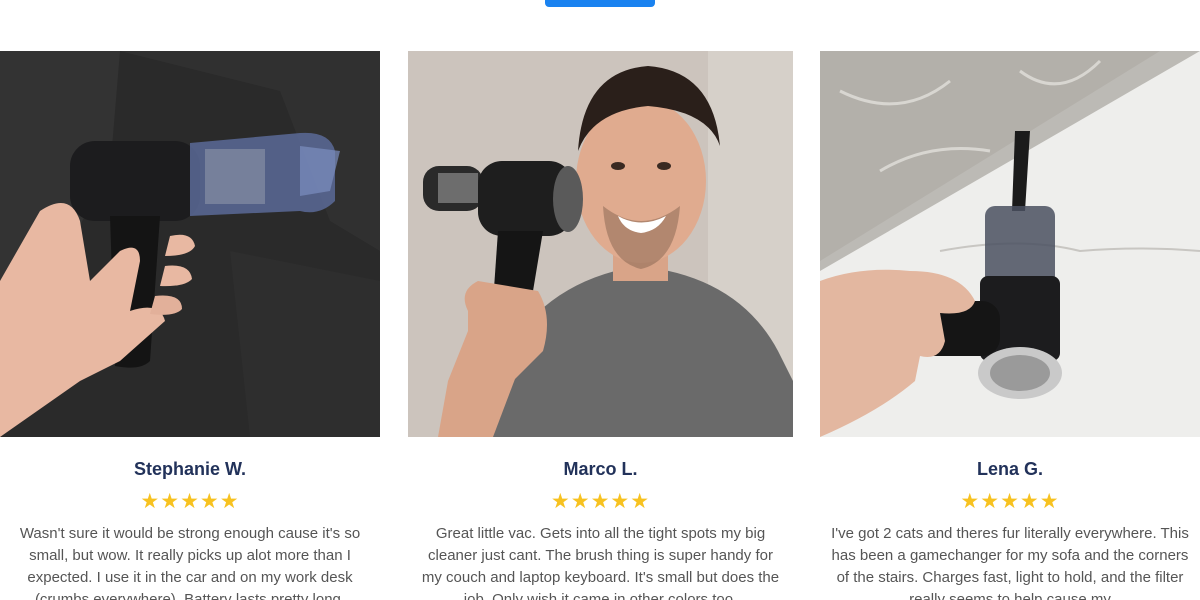 Image resolution: width=1200 pixels, height=600 pixels. I want to click on reviewer-name: Marco L., so click(600, 469).